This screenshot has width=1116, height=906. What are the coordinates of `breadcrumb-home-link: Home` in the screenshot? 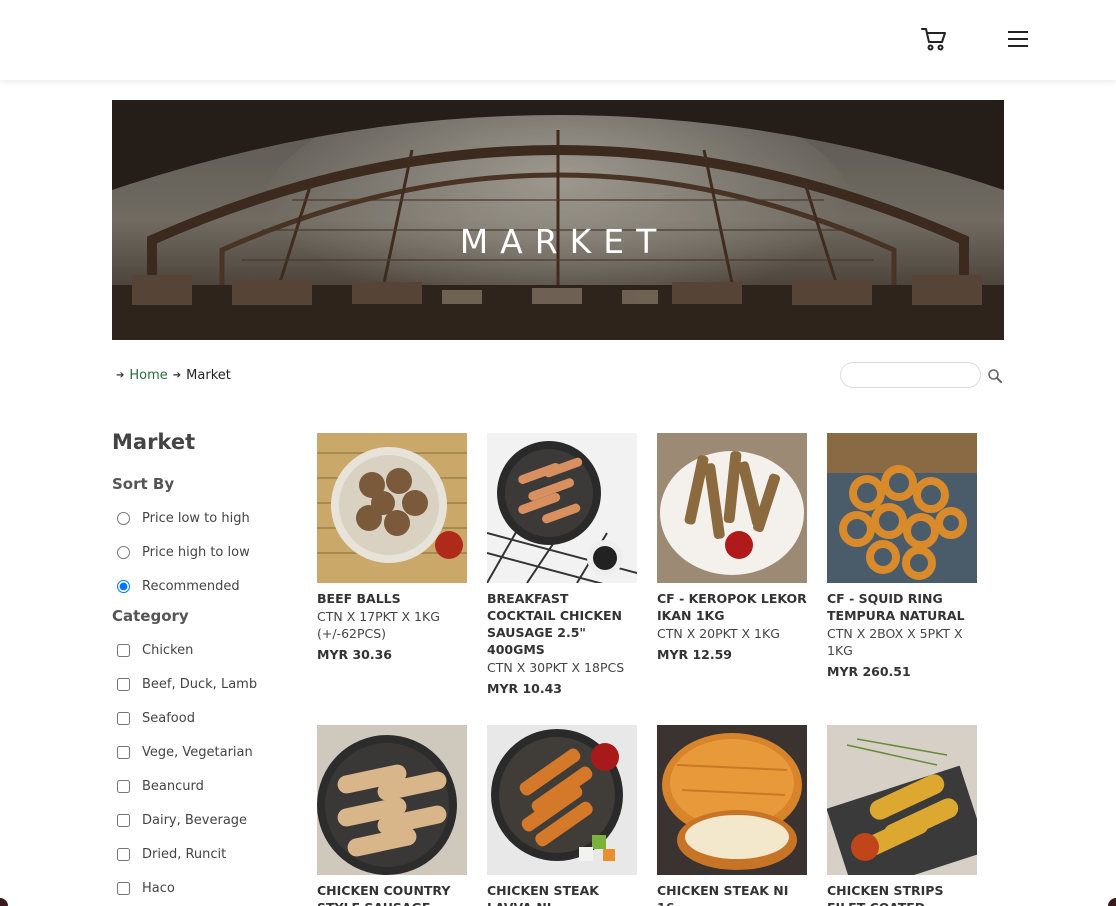 It's located at (148, 375).